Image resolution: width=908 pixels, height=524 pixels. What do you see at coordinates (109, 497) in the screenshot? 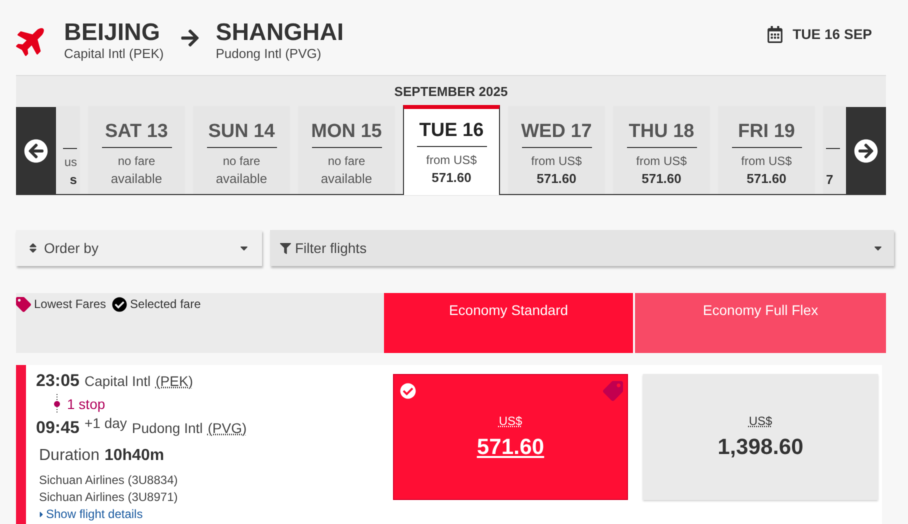
I see `carrier-label: Sichuan Airlines (3U8971)` at bounding box center [109, 497].